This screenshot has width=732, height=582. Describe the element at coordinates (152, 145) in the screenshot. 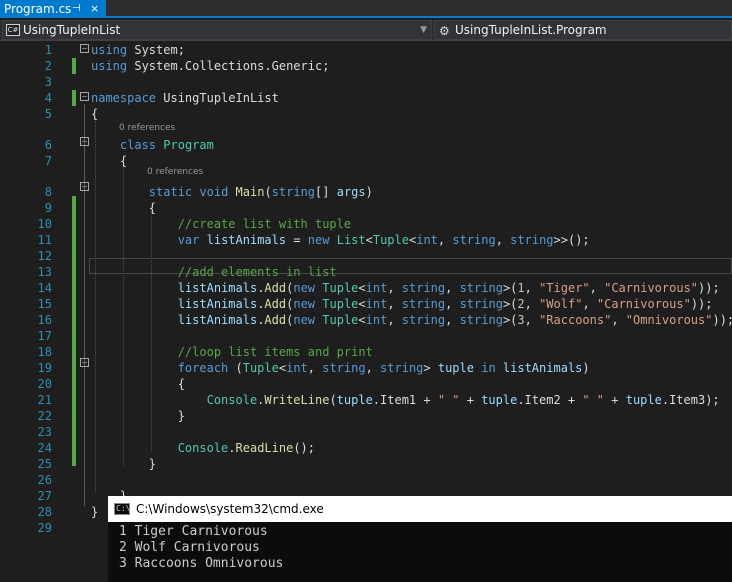

I see `line-code: class Program` at that location.